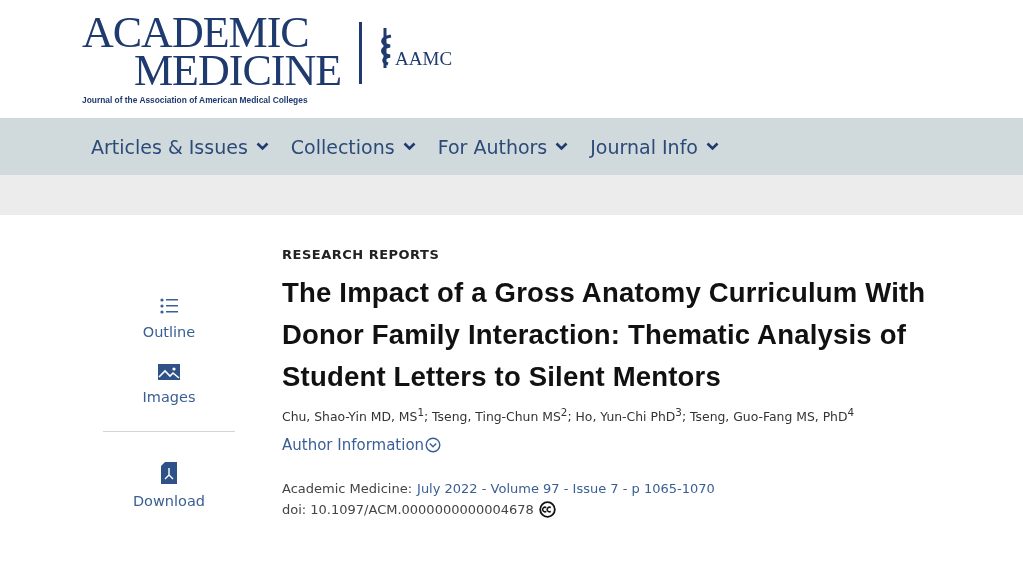  I want to click on logo-title: ACADEMIC, so click(195, 33).